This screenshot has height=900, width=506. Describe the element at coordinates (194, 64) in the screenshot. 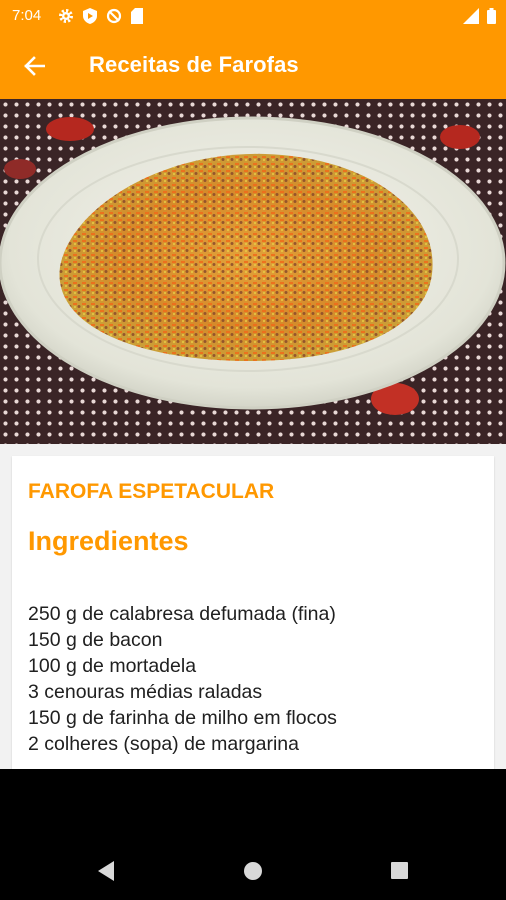

I see `app-title: Receitas de Farofas` at that location.